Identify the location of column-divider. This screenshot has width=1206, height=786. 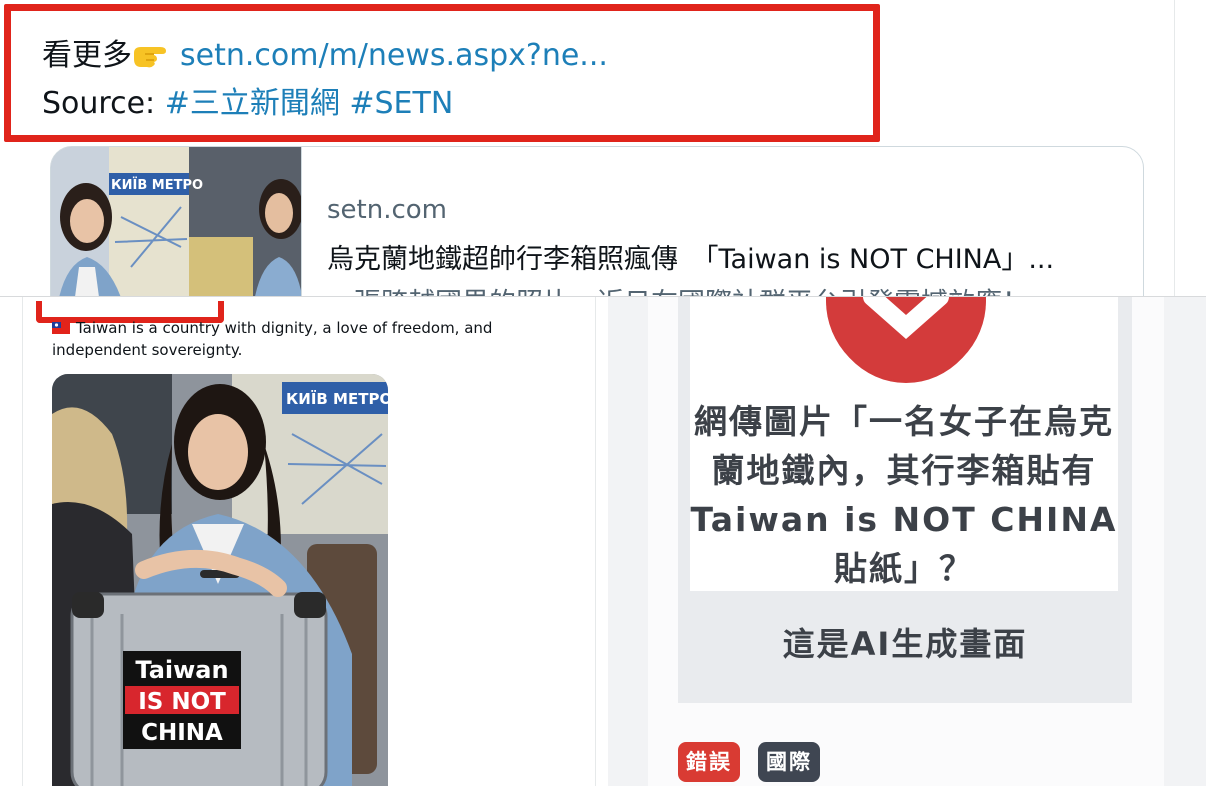
(1174, 148).